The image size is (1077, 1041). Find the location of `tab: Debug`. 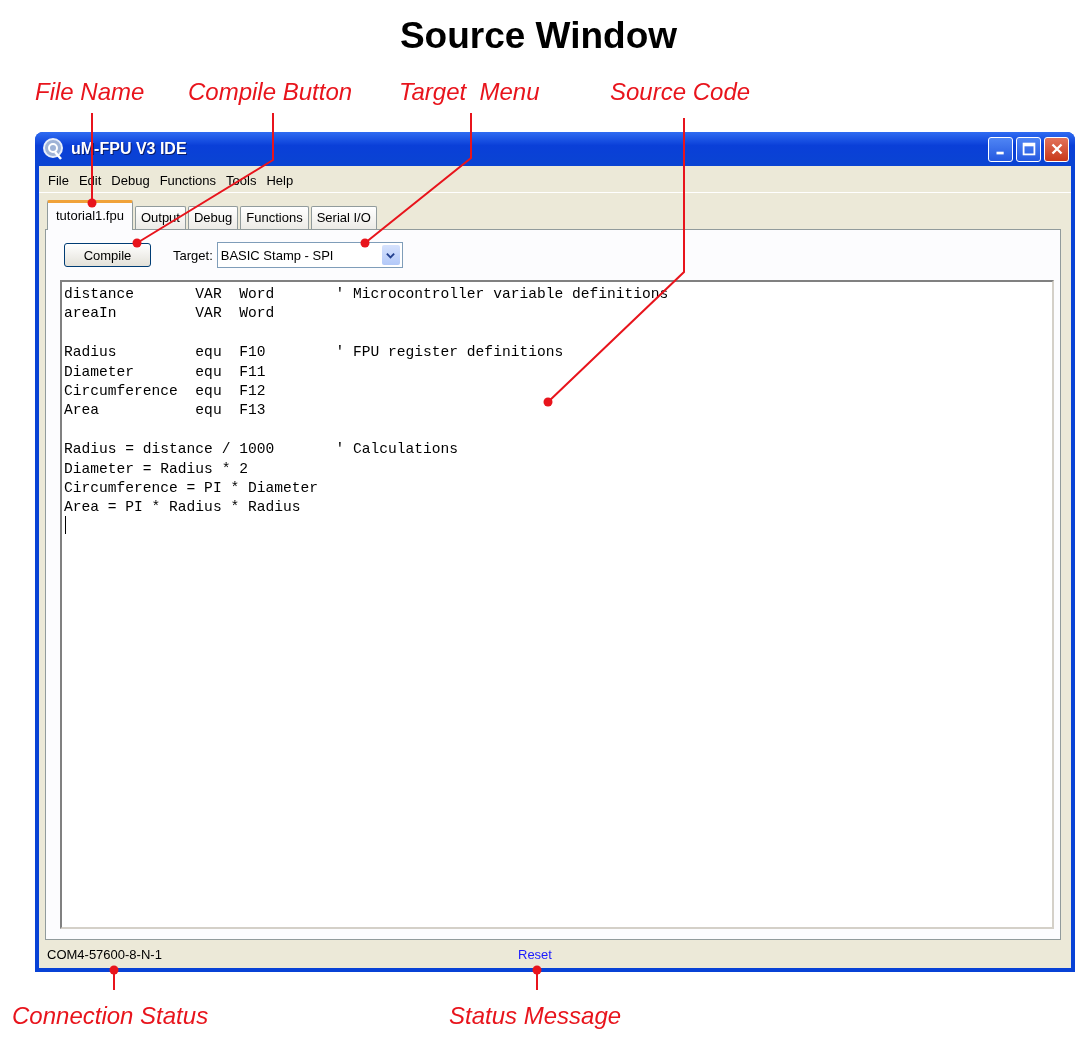

tab: Debug is located at coordinates (213, 217).